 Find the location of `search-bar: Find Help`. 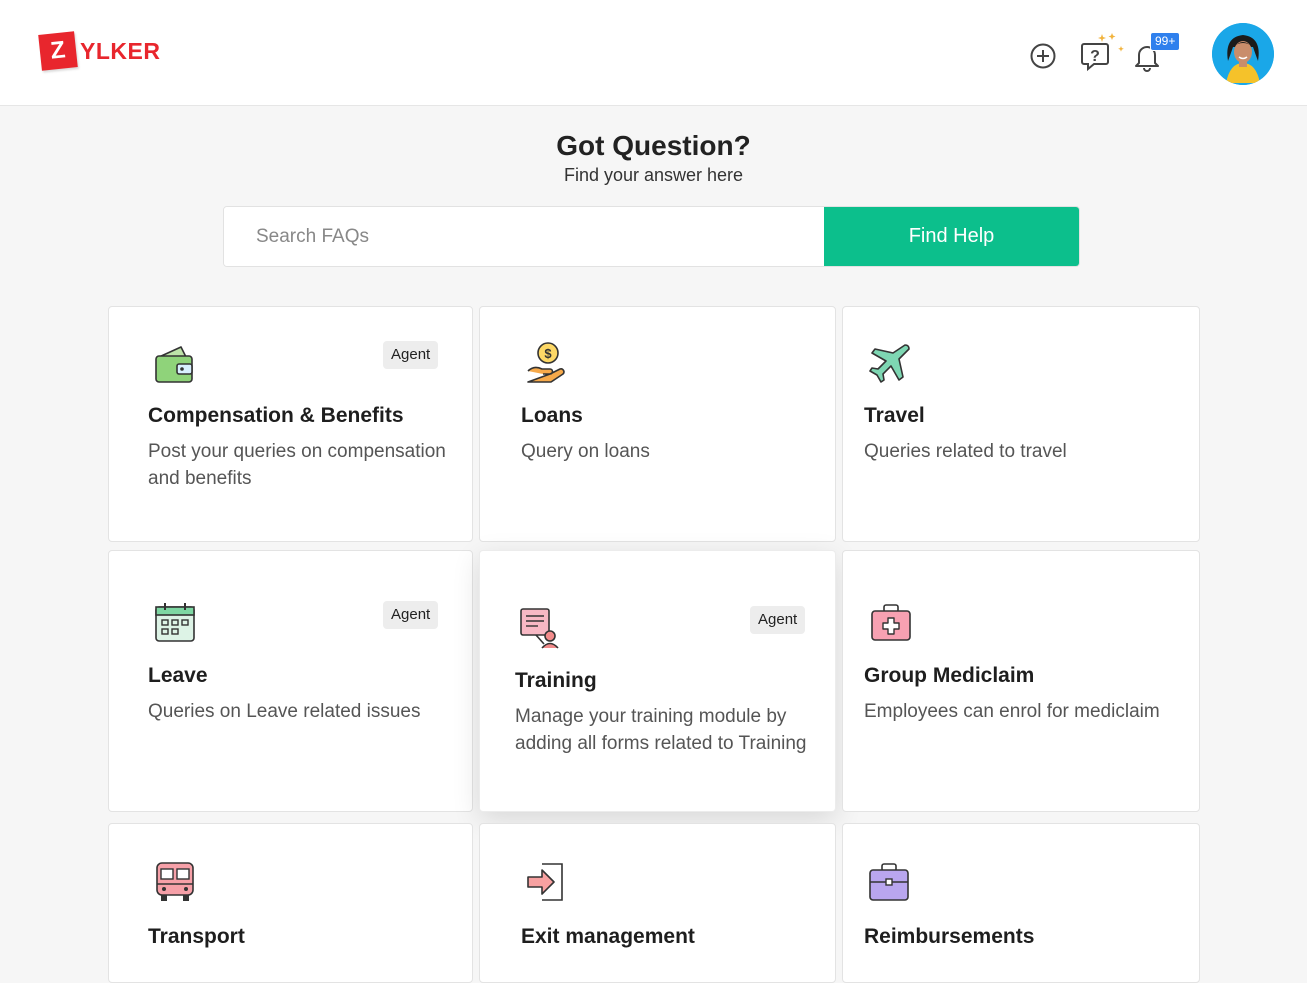

search-bar: Find Help is located at coordinates (651, 236).